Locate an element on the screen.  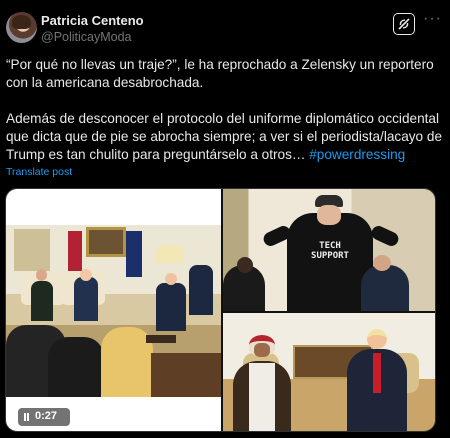
video-controls: 0:27 is located at coordinates (44, 417).